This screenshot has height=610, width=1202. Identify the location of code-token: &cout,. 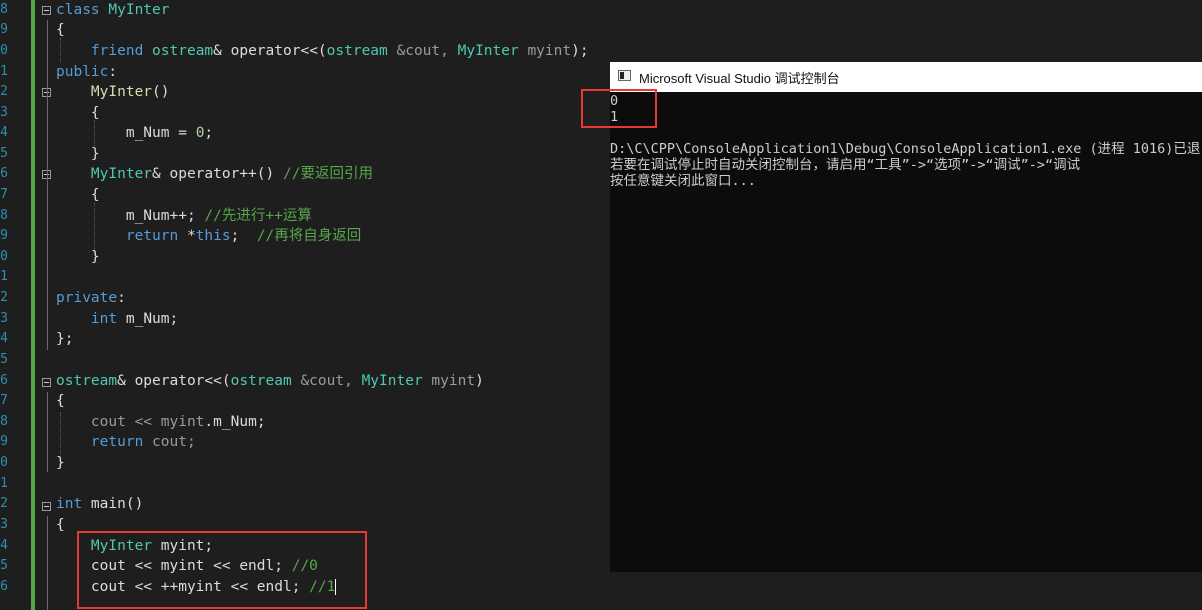
(422, 51).